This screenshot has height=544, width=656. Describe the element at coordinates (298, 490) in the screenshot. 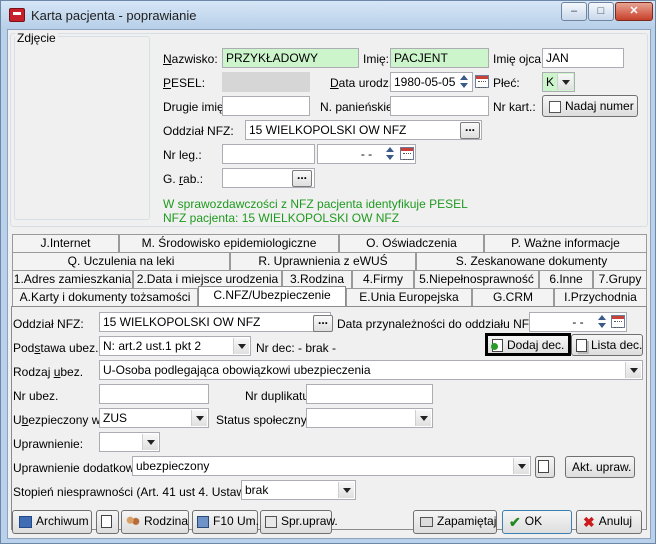

I see `disability-degree-select: brak` at that location.